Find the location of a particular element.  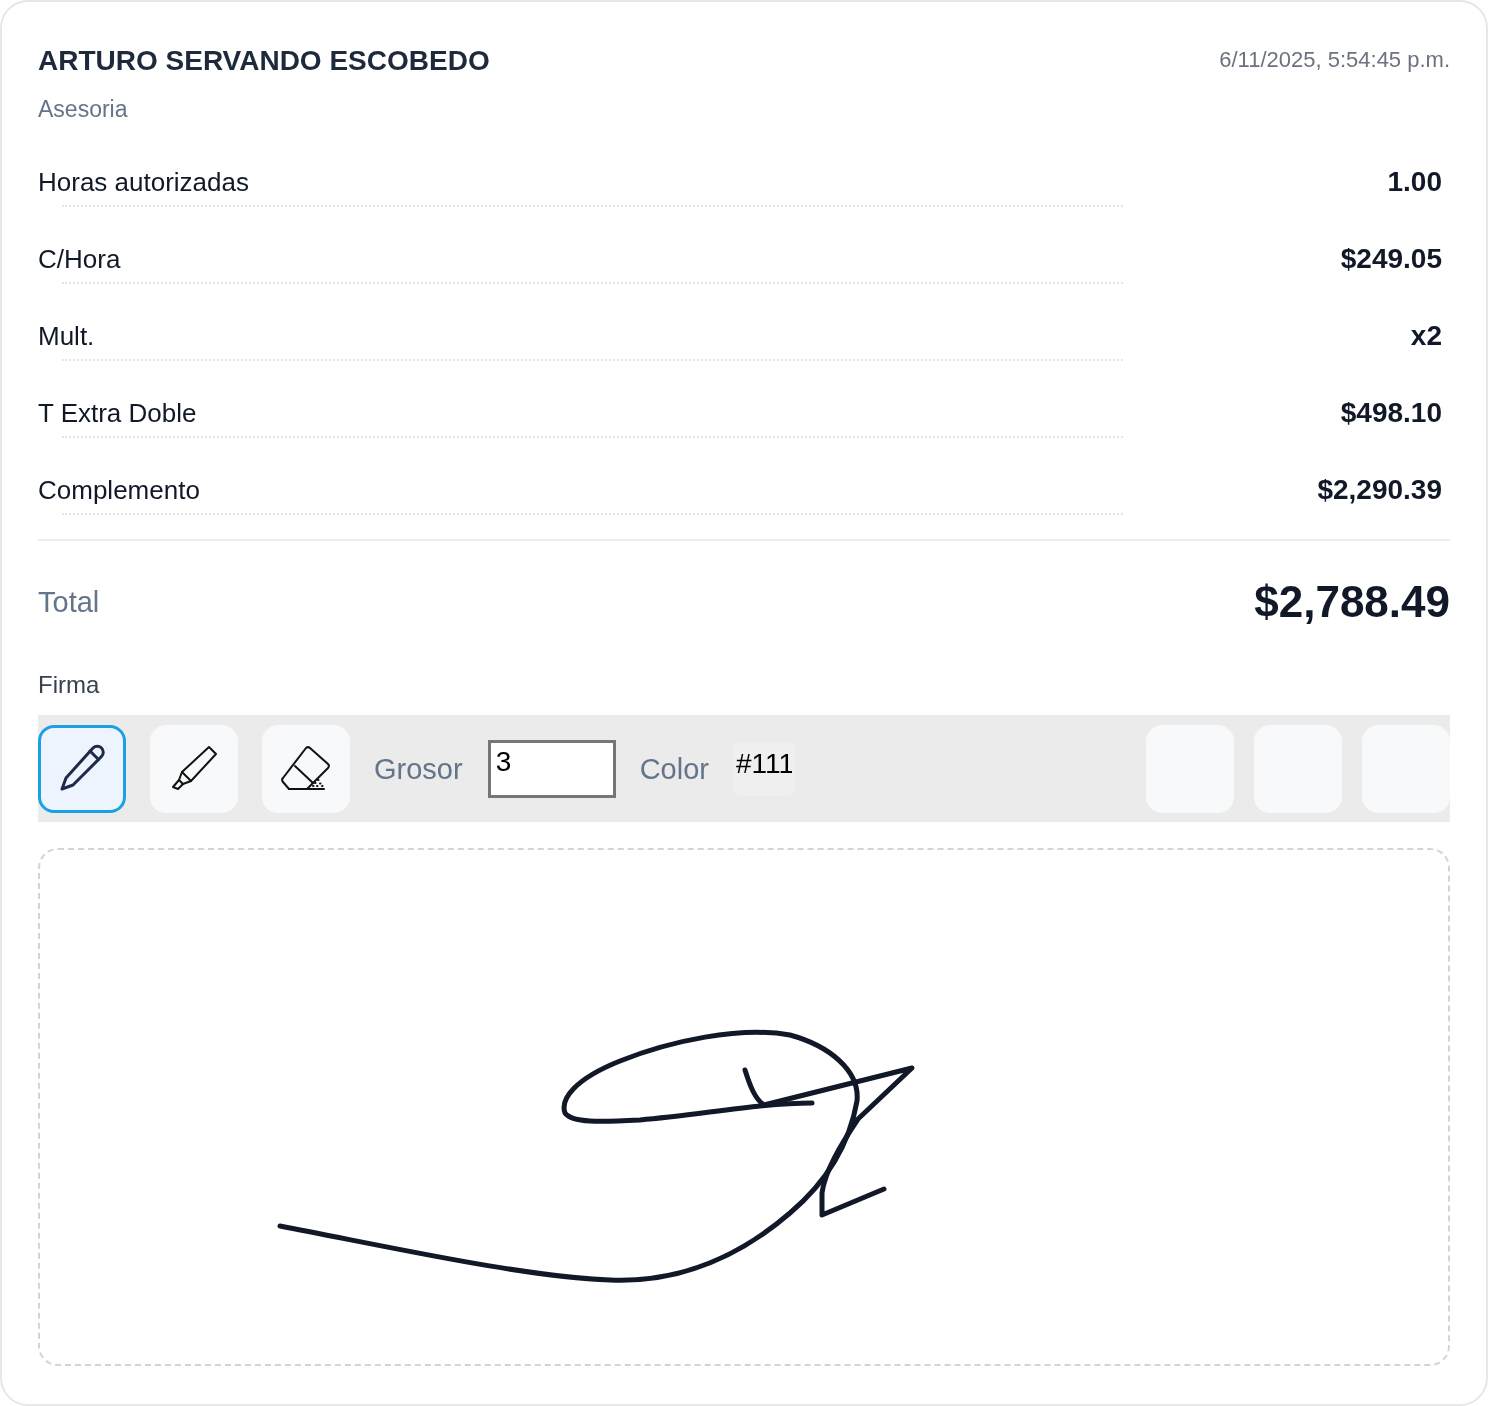

row-value: x2 is located at coordinates (1426, 336).